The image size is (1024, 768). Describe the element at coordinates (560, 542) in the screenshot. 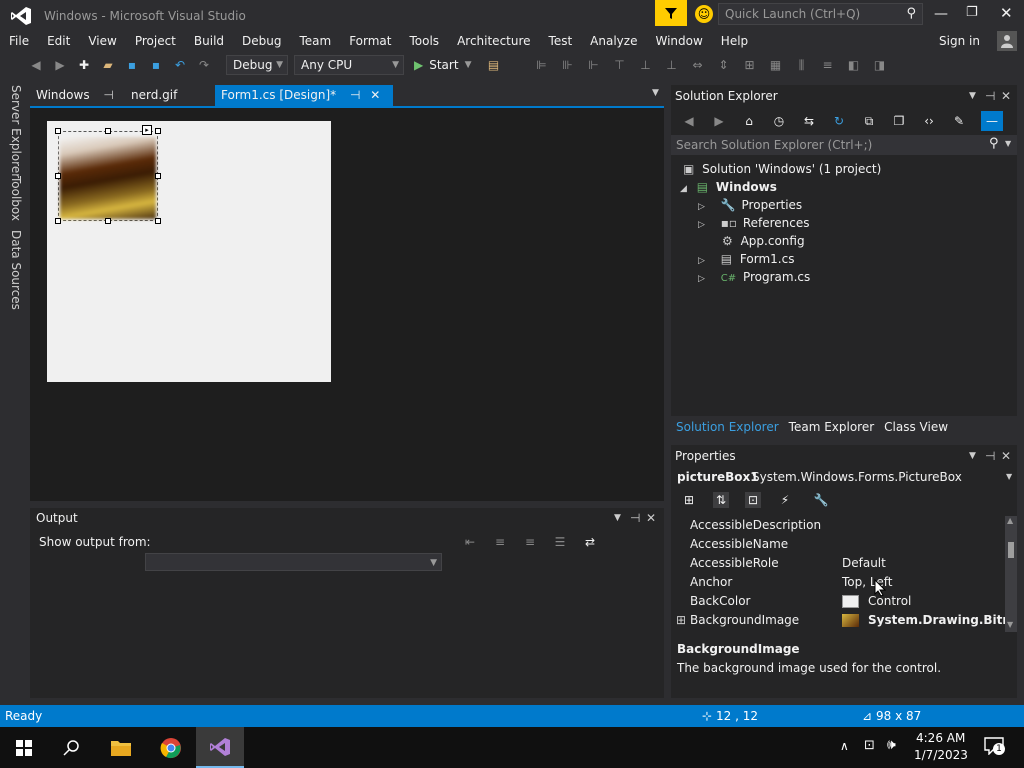

I see `clear-all-icon: ☰` at that location.